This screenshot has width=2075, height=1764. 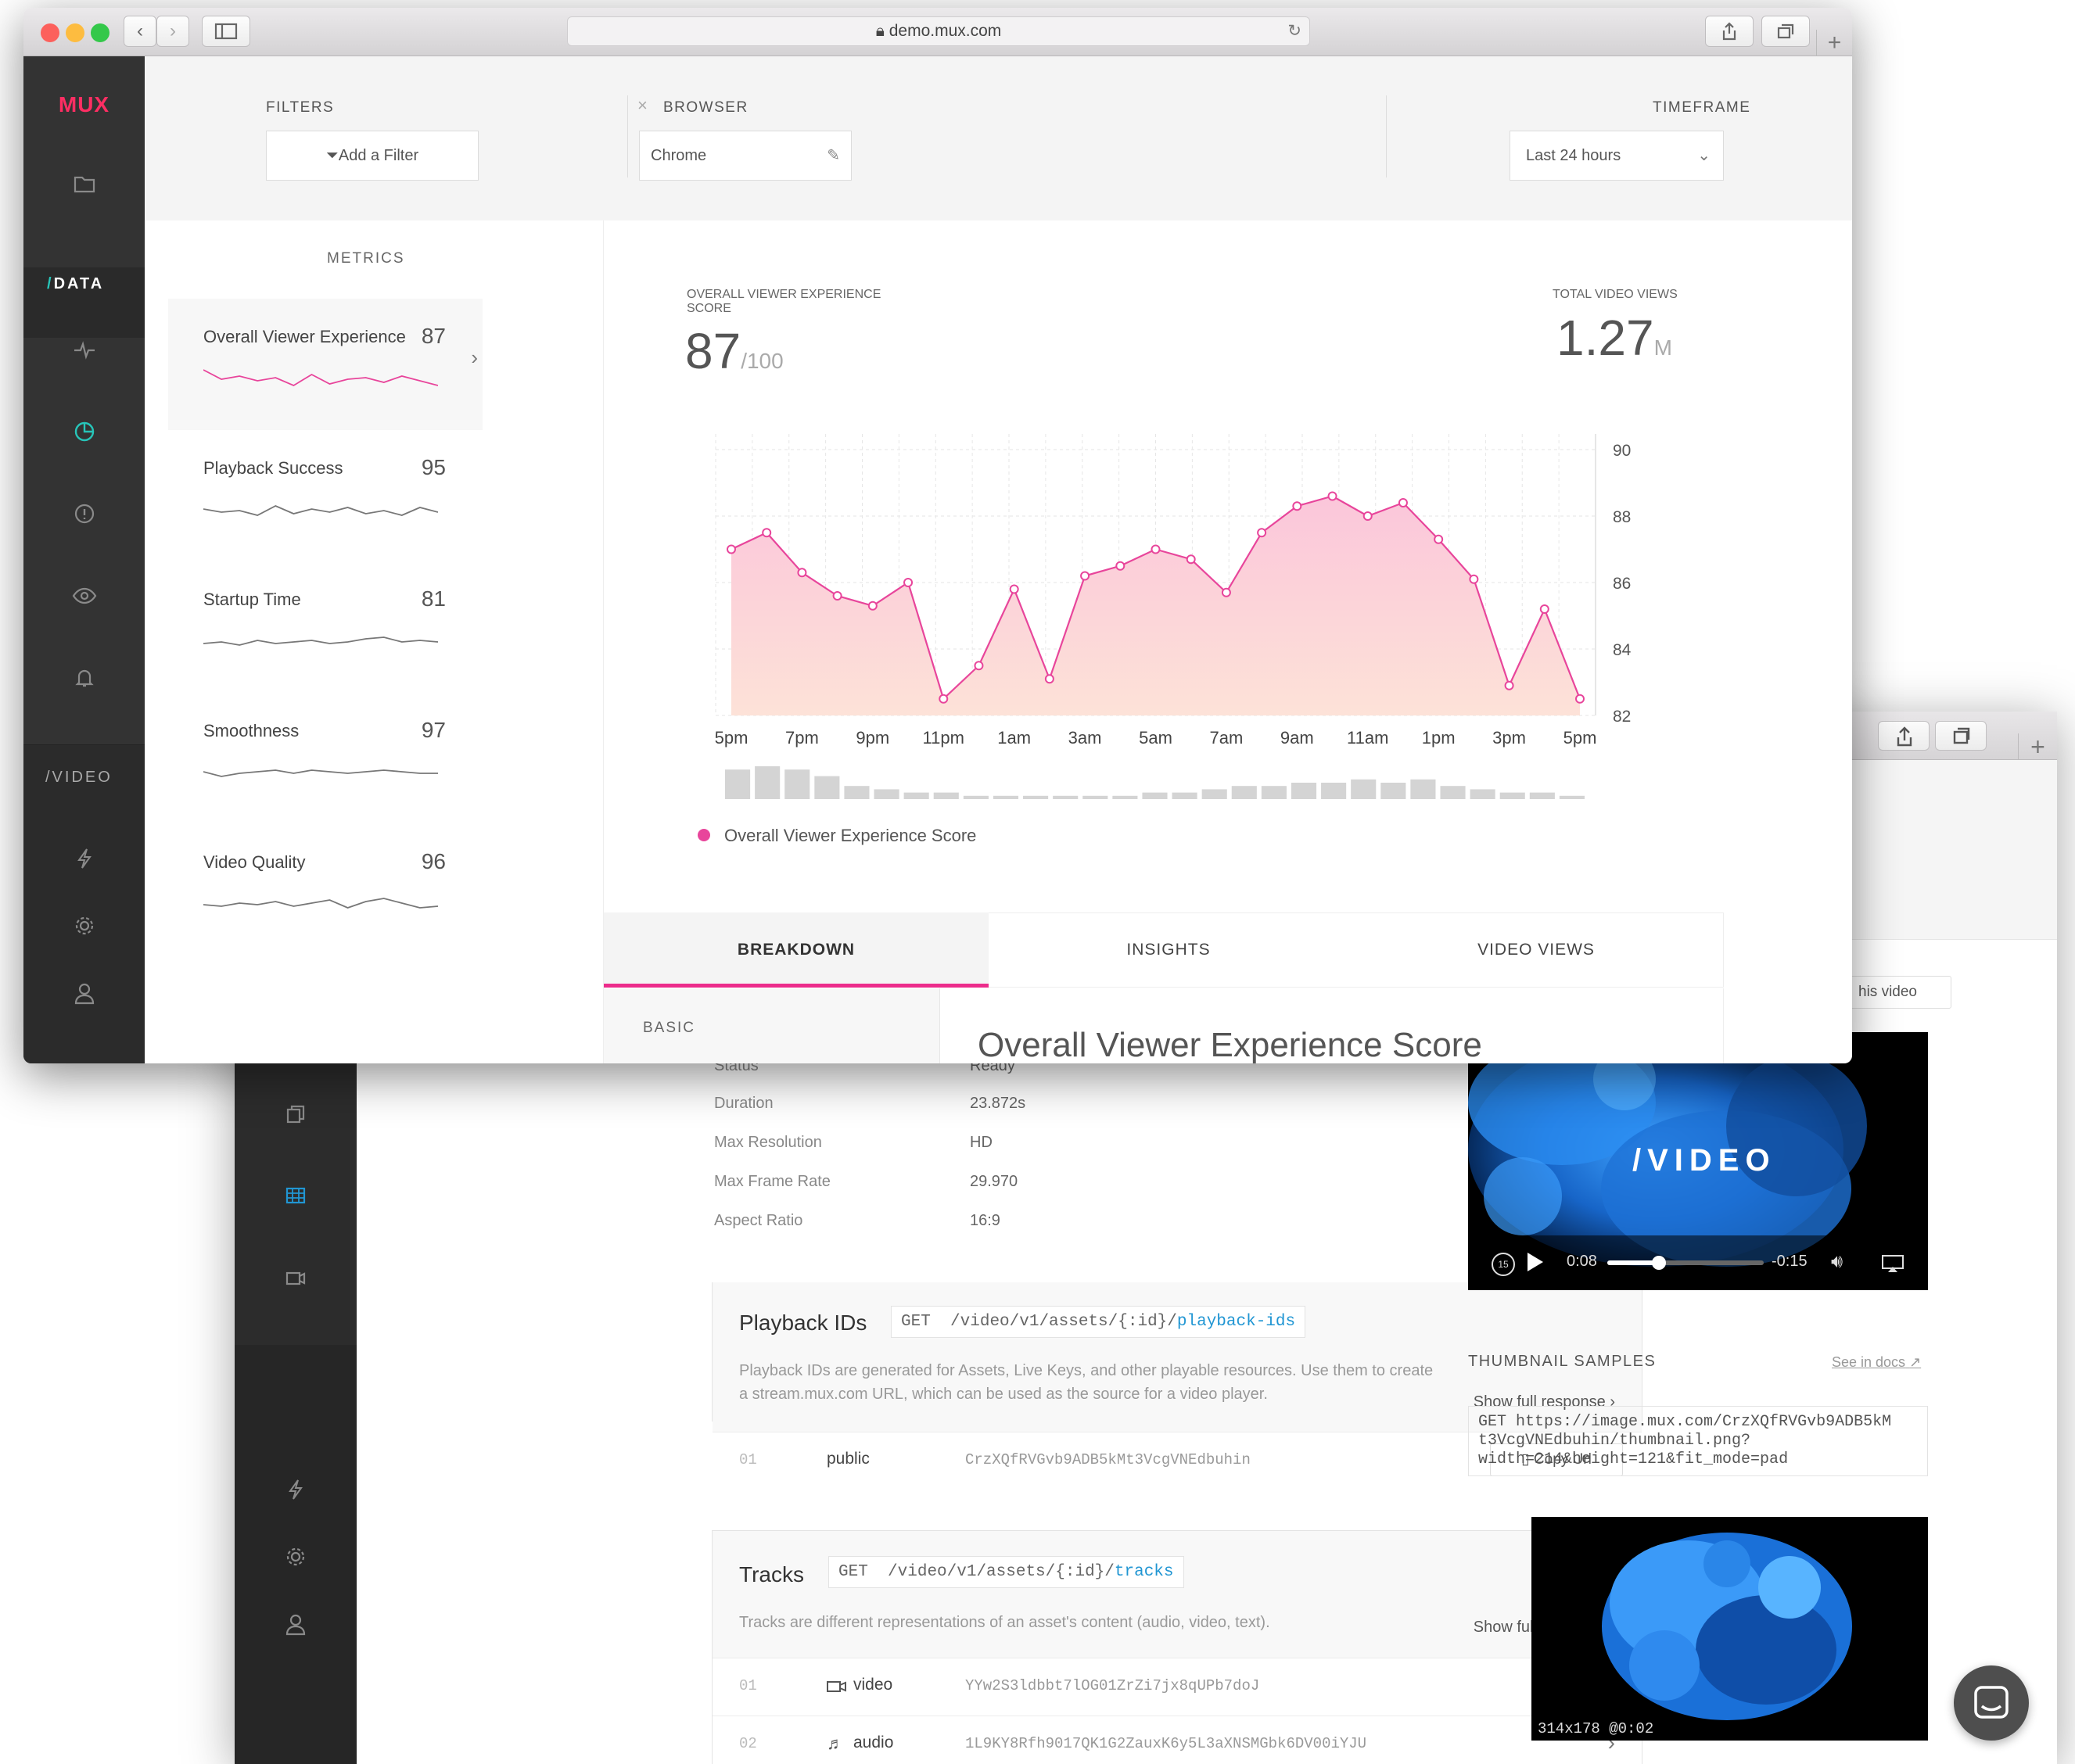 What do you see at coordinates (1659, 1263) in the screenshot?
I see `scrubber-handle` at bounding box center [1659, 1263].